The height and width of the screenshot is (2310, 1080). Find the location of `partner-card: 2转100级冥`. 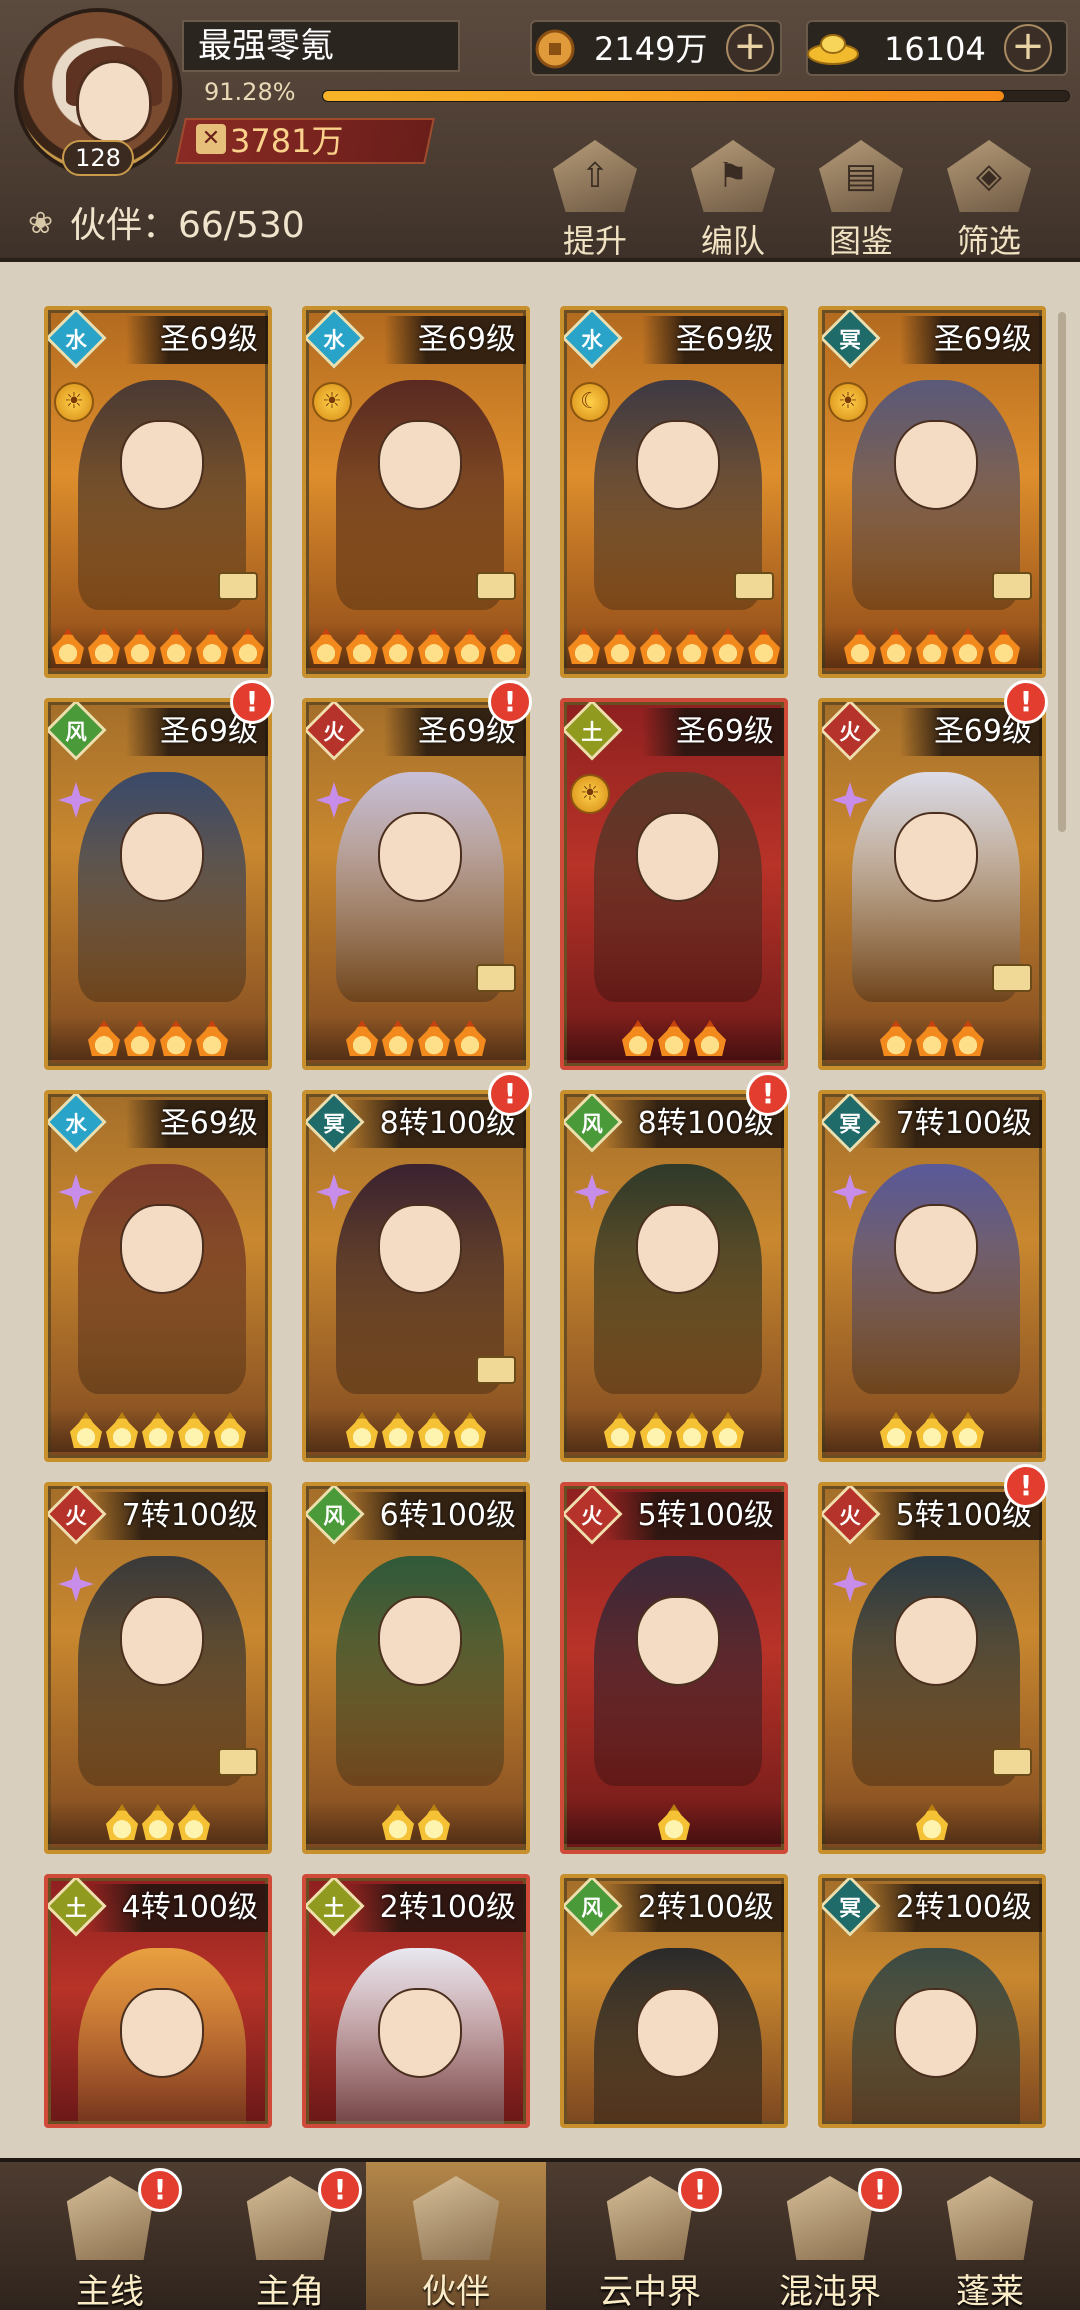

partner-card: 2转100级冥 is located at coordinates (932, 2001).